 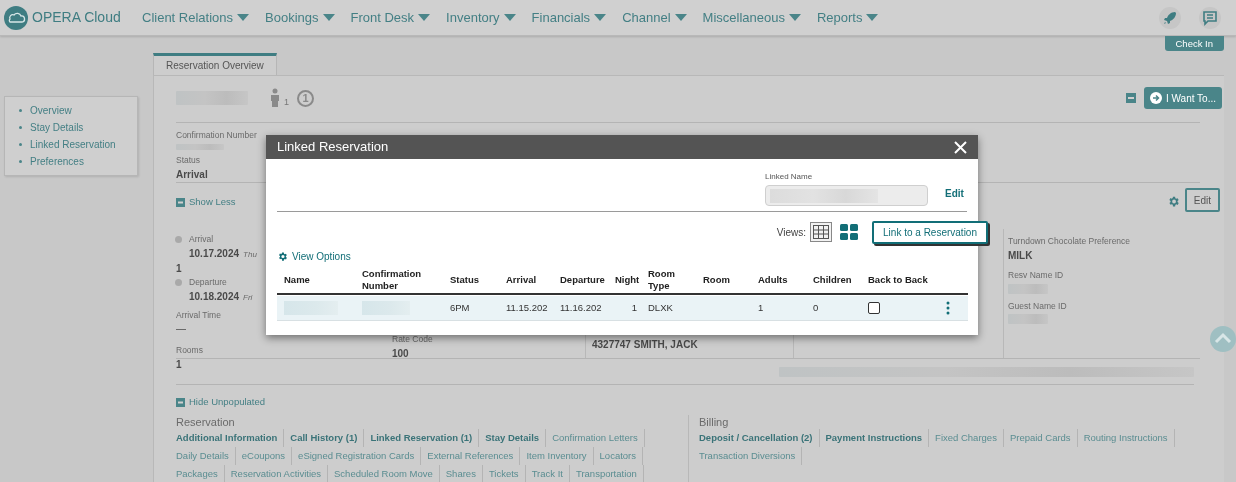 I want to click on table-cell-text: 6PM, so click(x=460, y=307).